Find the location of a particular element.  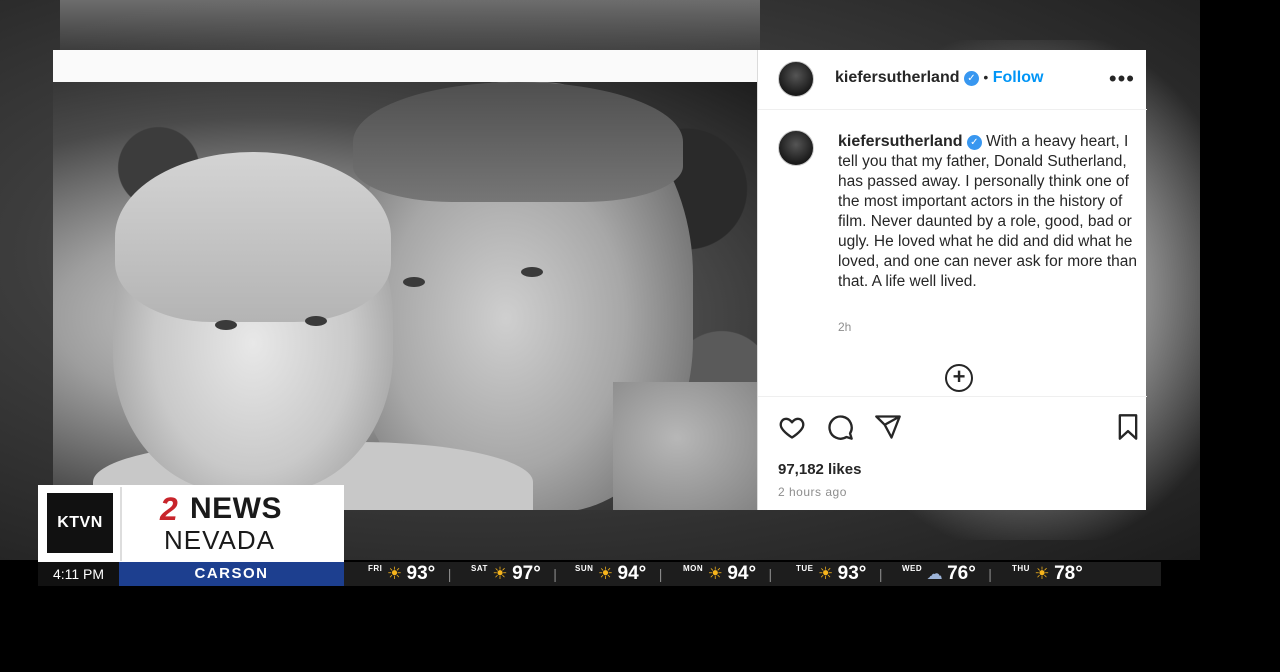

forecast-day: TUE is located at coordinates (805, 568).